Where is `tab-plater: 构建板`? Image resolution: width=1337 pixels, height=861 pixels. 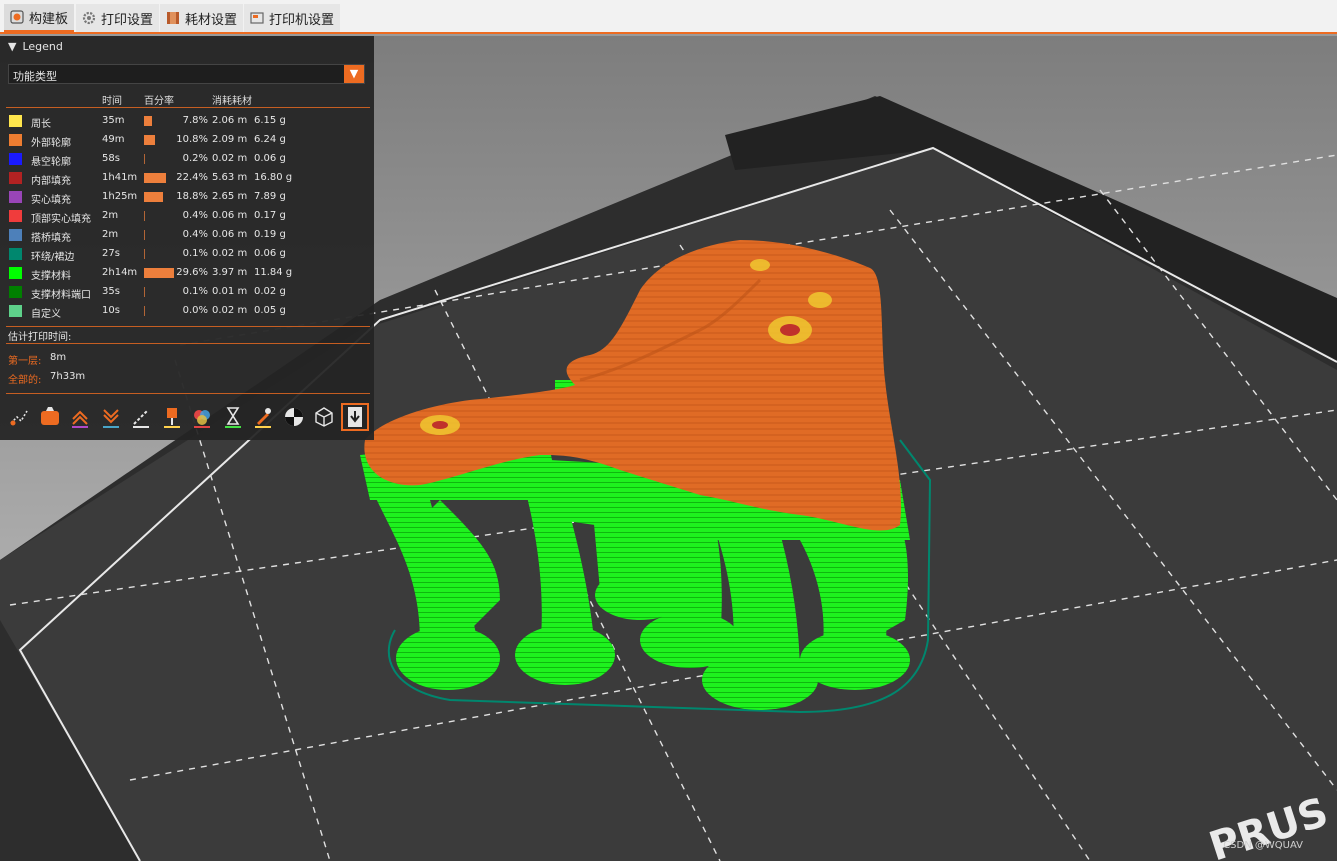
tab-plater: 构建板 is located at coordinates (39, 18).